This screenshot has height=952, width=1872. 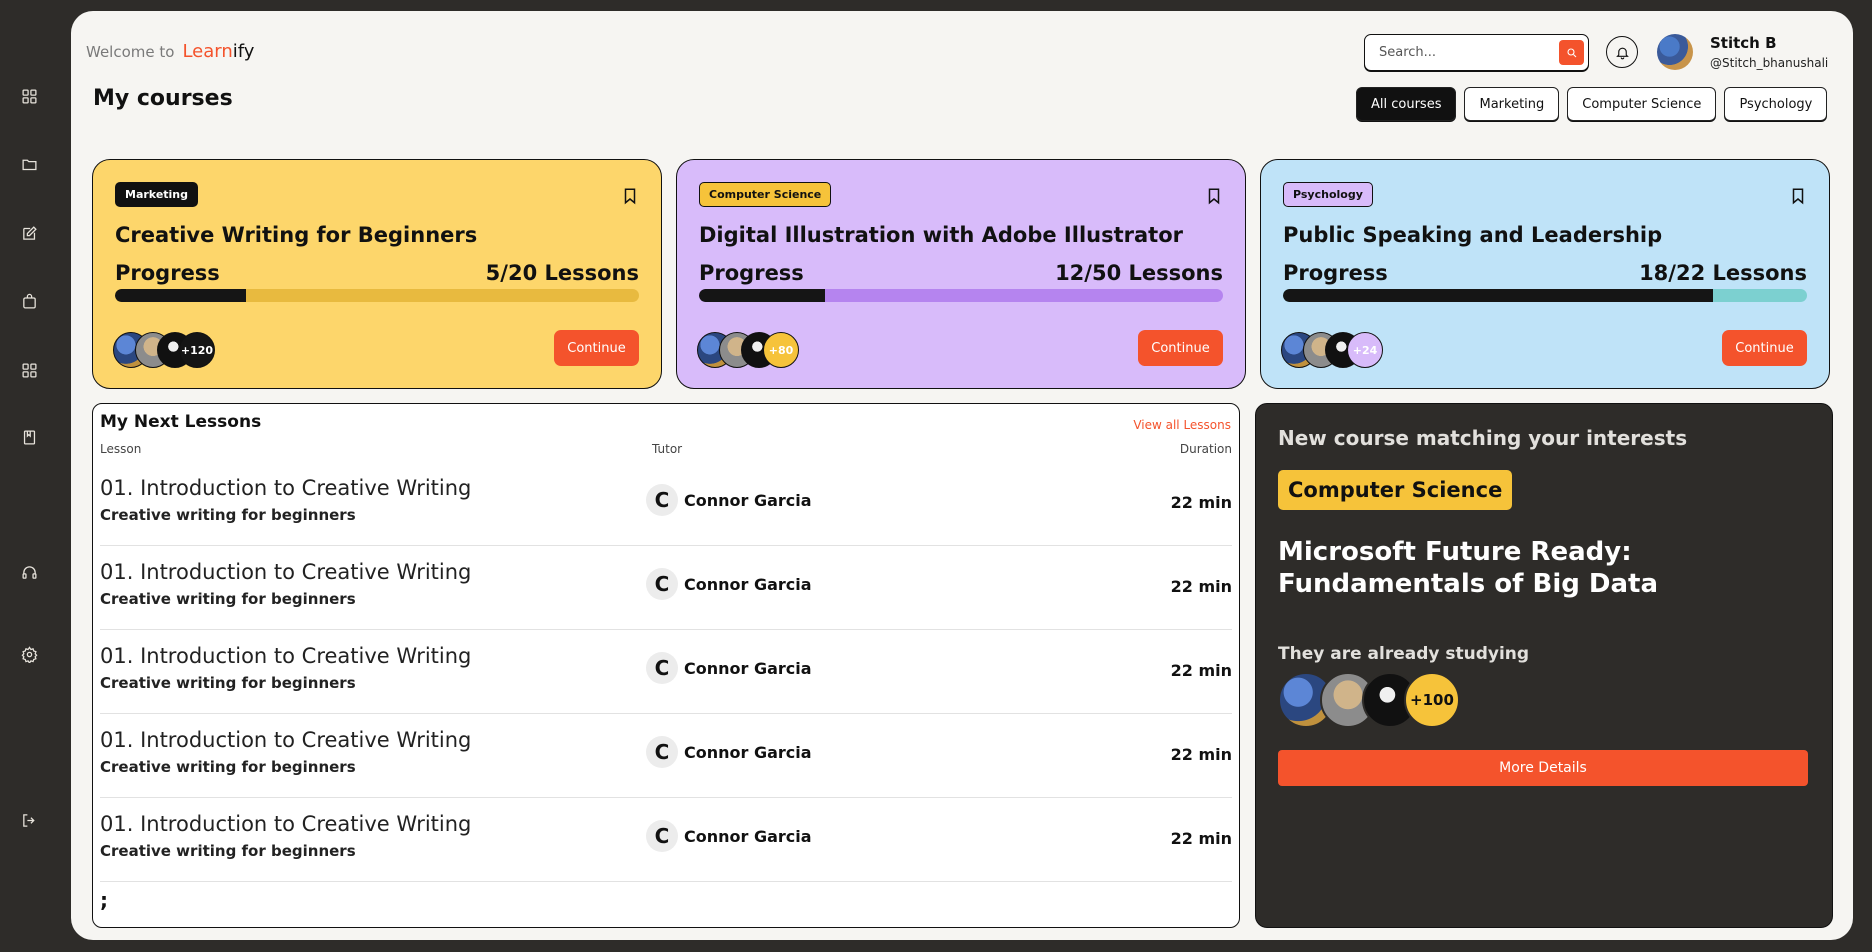 I want to click on student-count-badge: +120, so click(x=197, y=350).